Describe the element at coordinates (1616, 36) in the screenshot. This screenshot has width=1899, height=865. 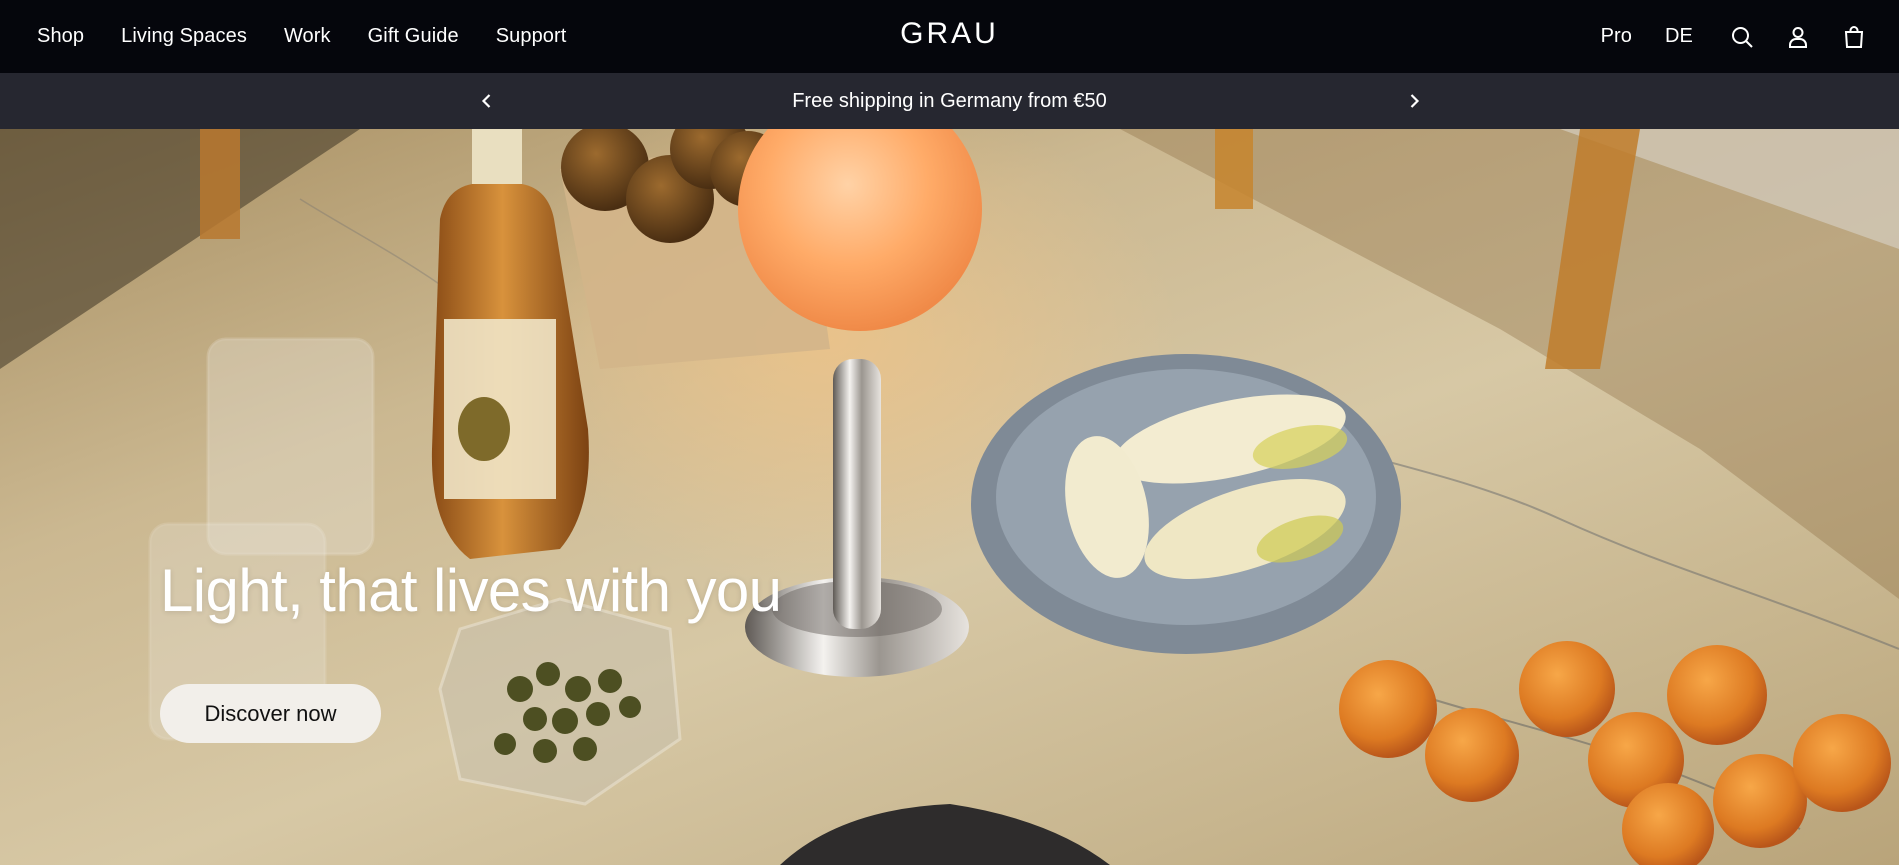
I see `pro-link: Pro` at that location.